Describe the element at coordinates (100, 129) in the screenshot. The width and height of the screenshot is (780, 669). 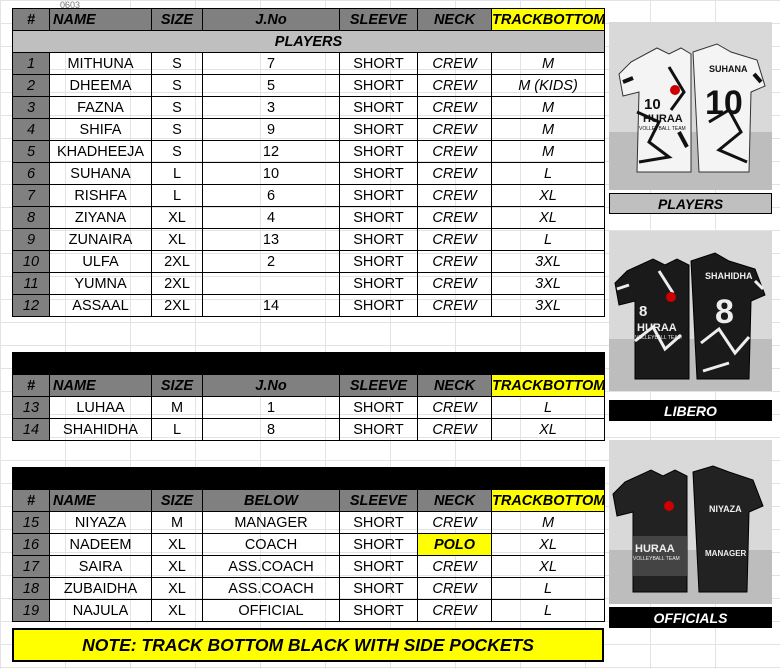
I see `name-cell: SHIFA` at that location.